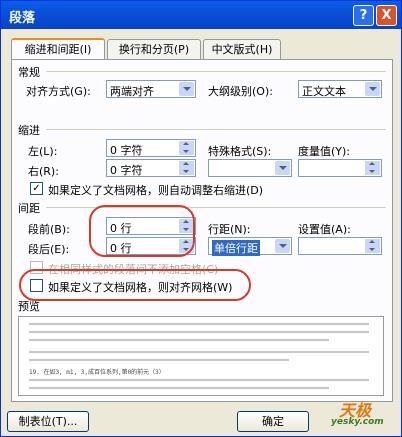 This screenshot has height=437, width=402. I want to click on tab-line-page-breaks: 换行和分页(P), so click(154, 49).